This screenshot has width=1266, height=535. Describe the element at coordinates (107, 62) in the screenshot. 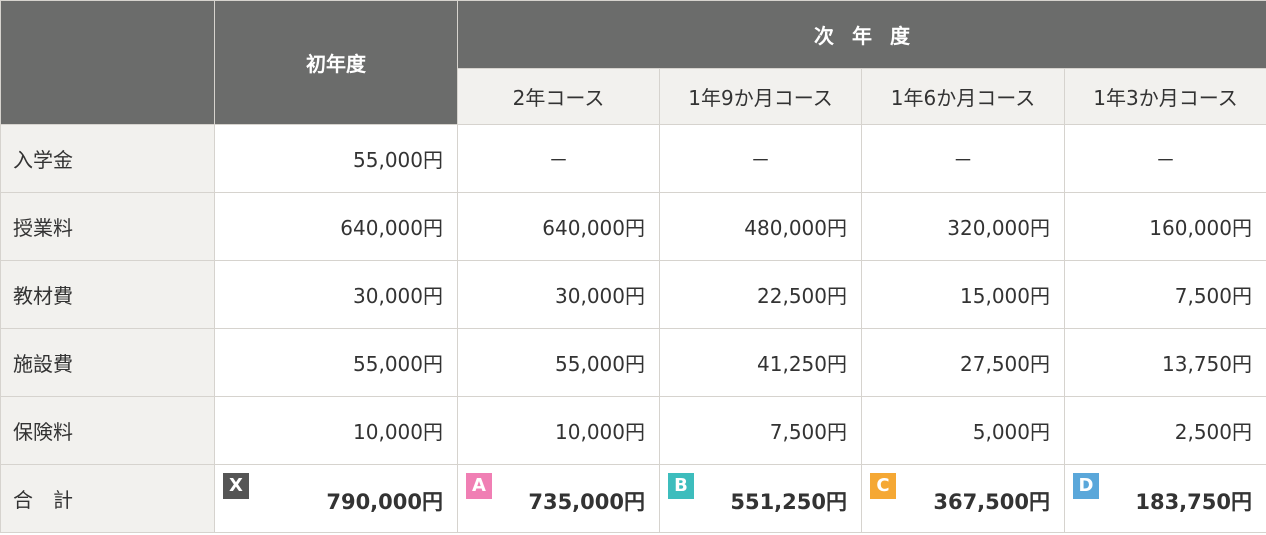

I see `corner-cell` at that location.